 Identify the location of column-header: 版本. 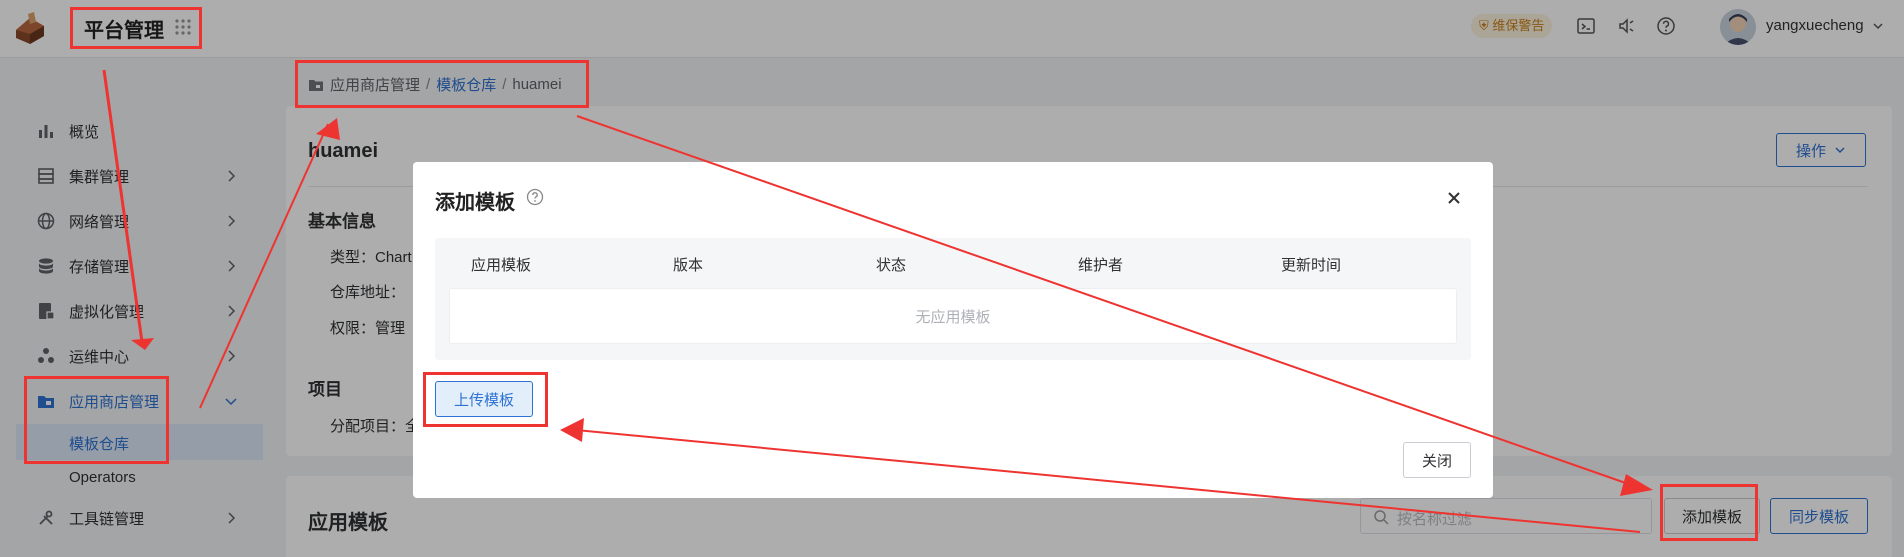
(688, 265).